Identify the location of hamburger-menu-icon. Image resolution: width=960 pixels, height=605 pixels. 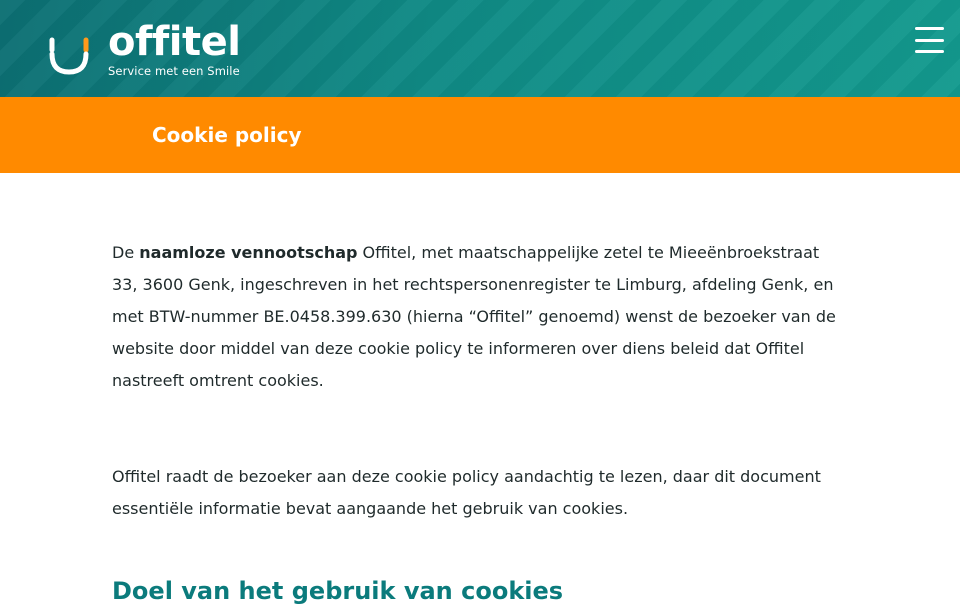
(929, 40).